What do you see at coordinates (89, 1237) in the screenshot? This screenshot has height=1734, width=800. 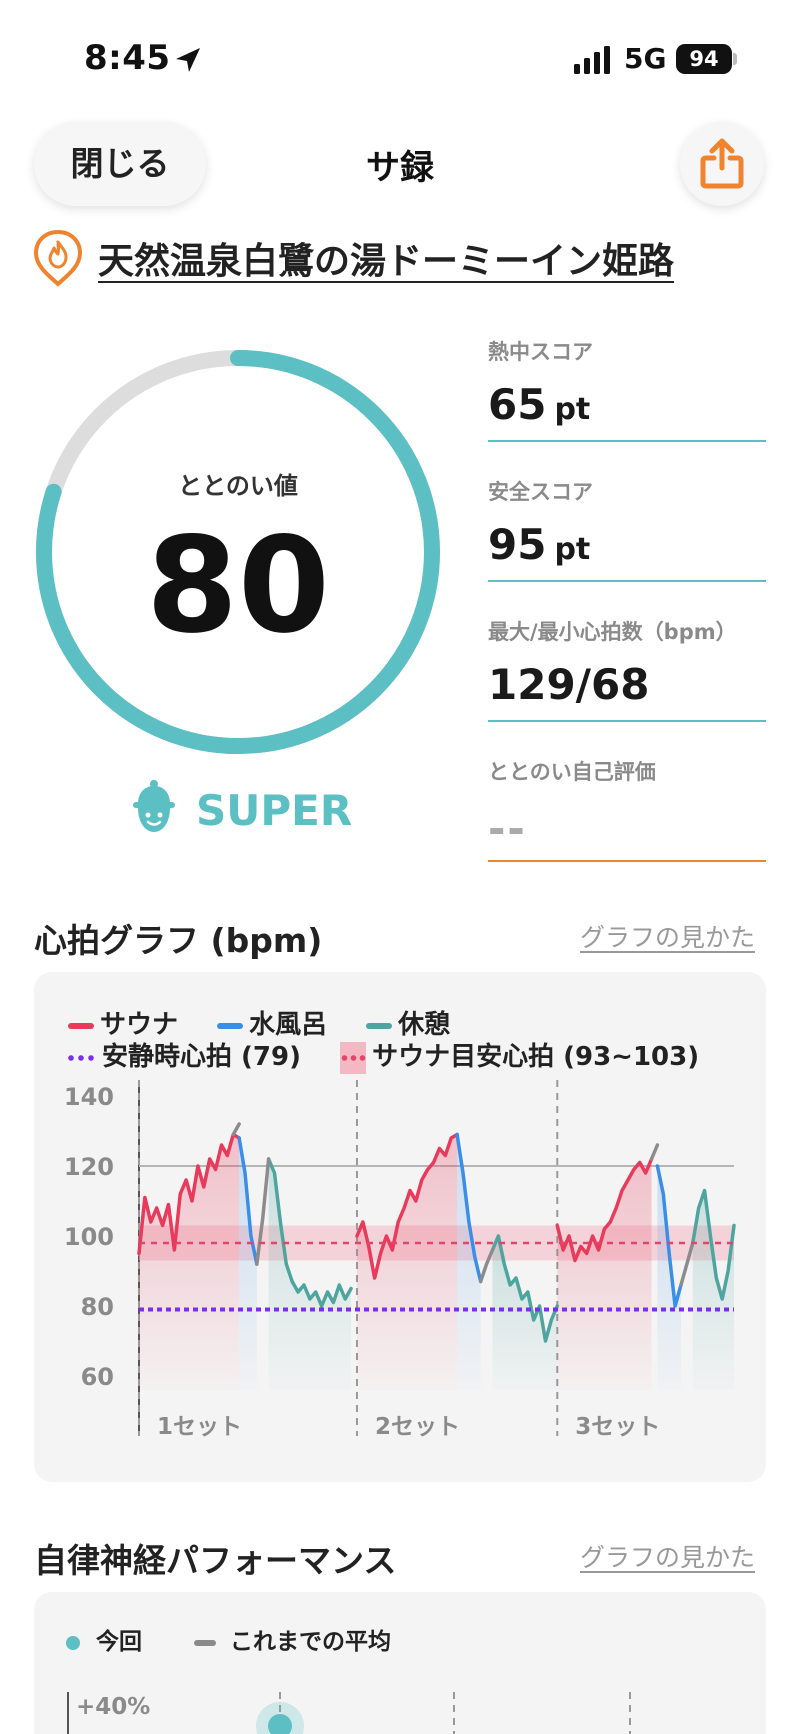 I see `y-tick-label: 100` at bounding box center [89, 1237].